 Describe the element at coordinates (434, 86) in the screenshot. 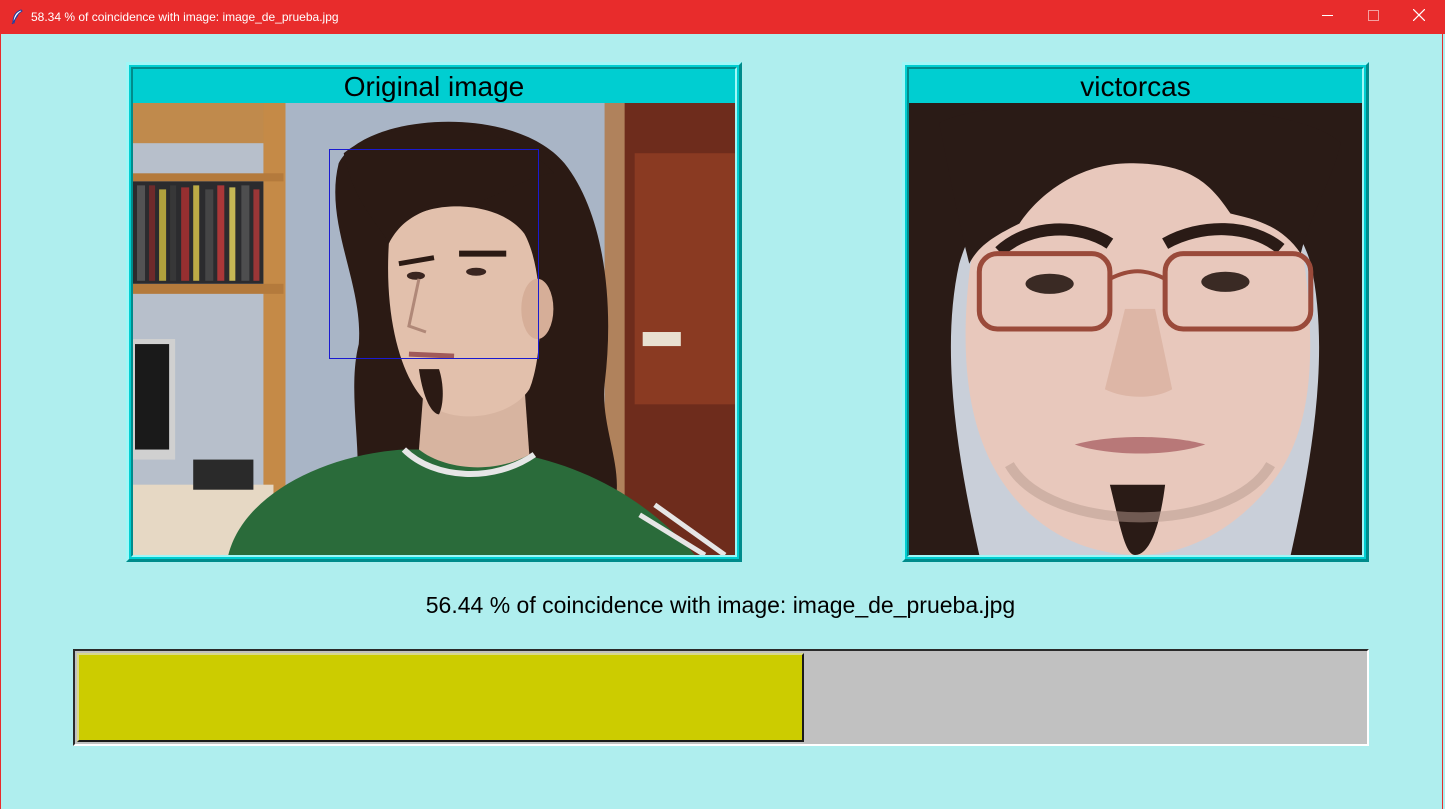

I see `original-image-title: Original image` at that location.